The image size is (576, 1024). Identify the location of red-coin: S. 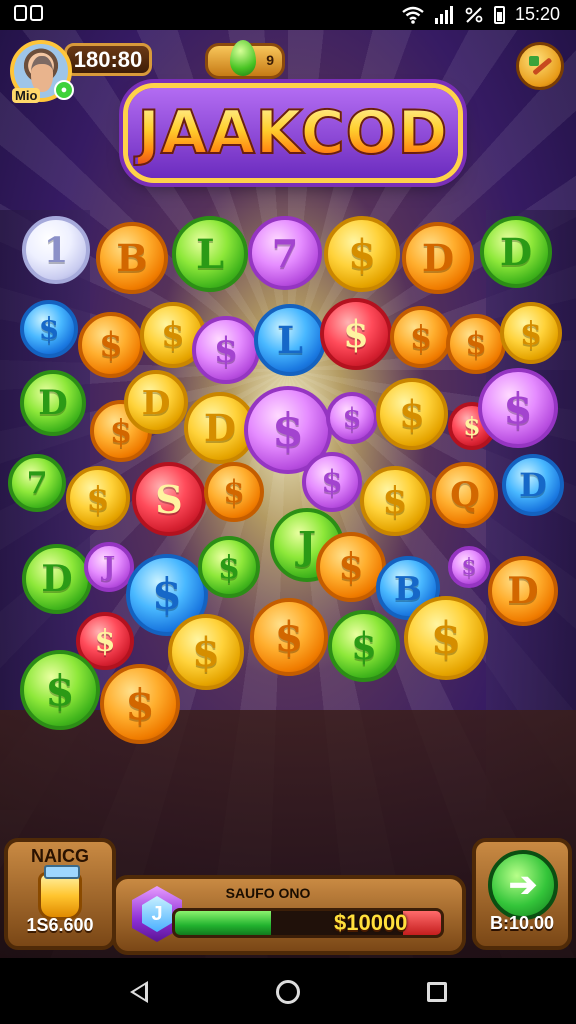
(169, 499).